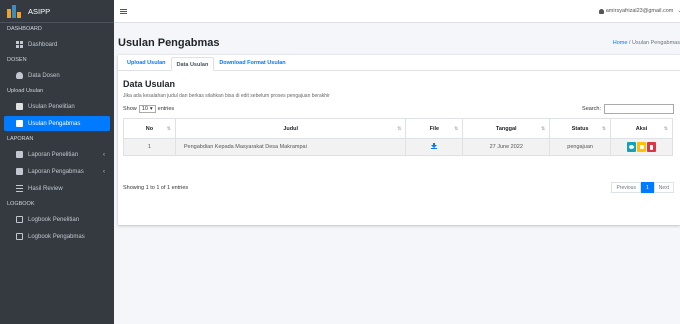 This screenshot has height=324, width=680. I want to click on entries-select-value: 10, so click(144, 109).